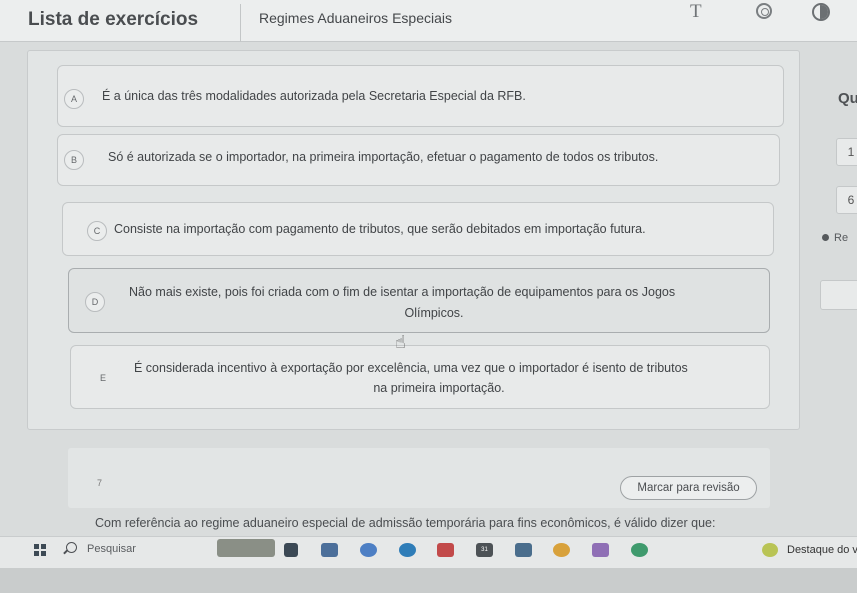  I want to click on option-b-letter: B, so click(74, 160).